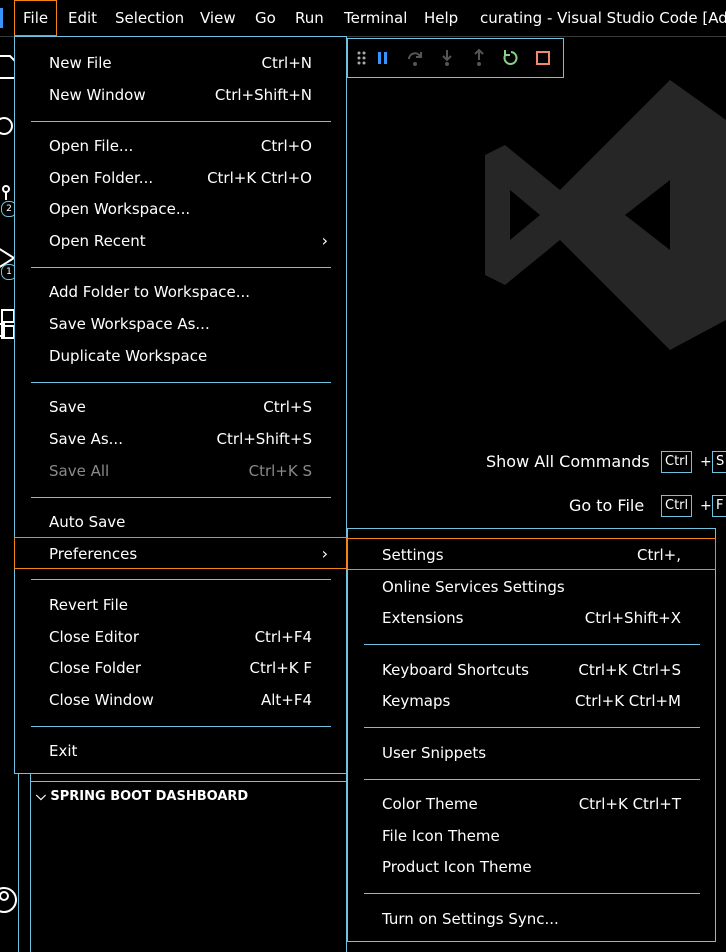 This screenshot has height=952, width=726. I want to click on restart-icon, so click(511, 58).